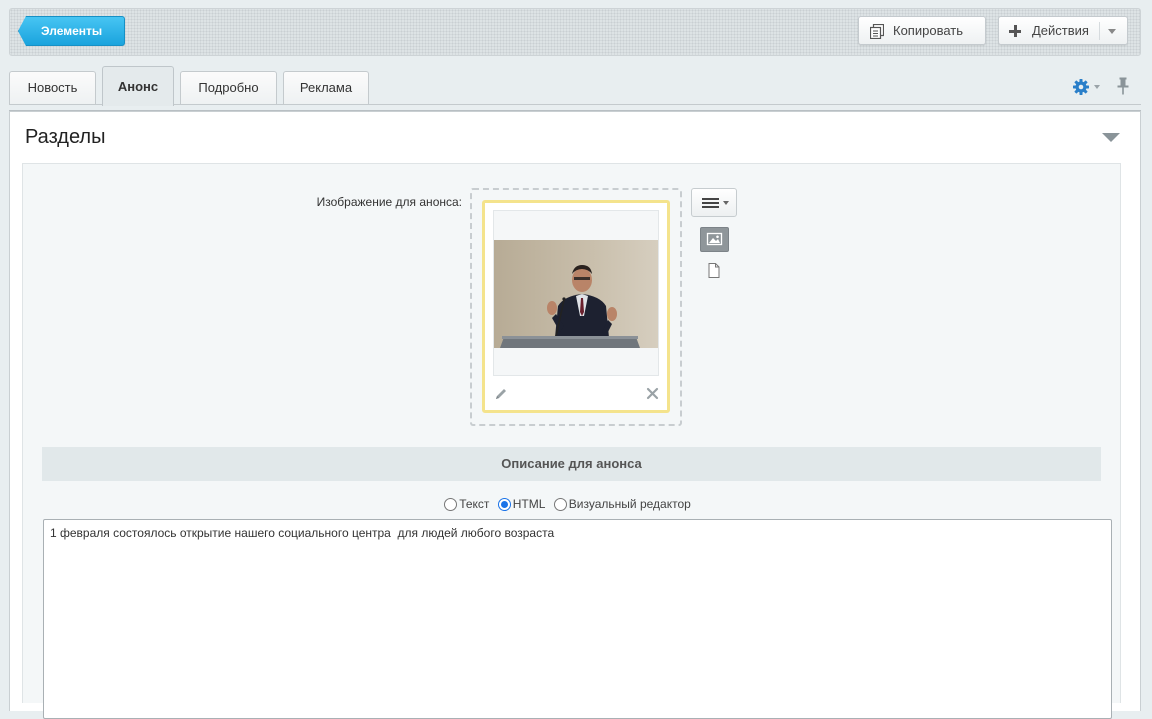  I want to click on tab-advertising: Реклама, so click(326, 88).